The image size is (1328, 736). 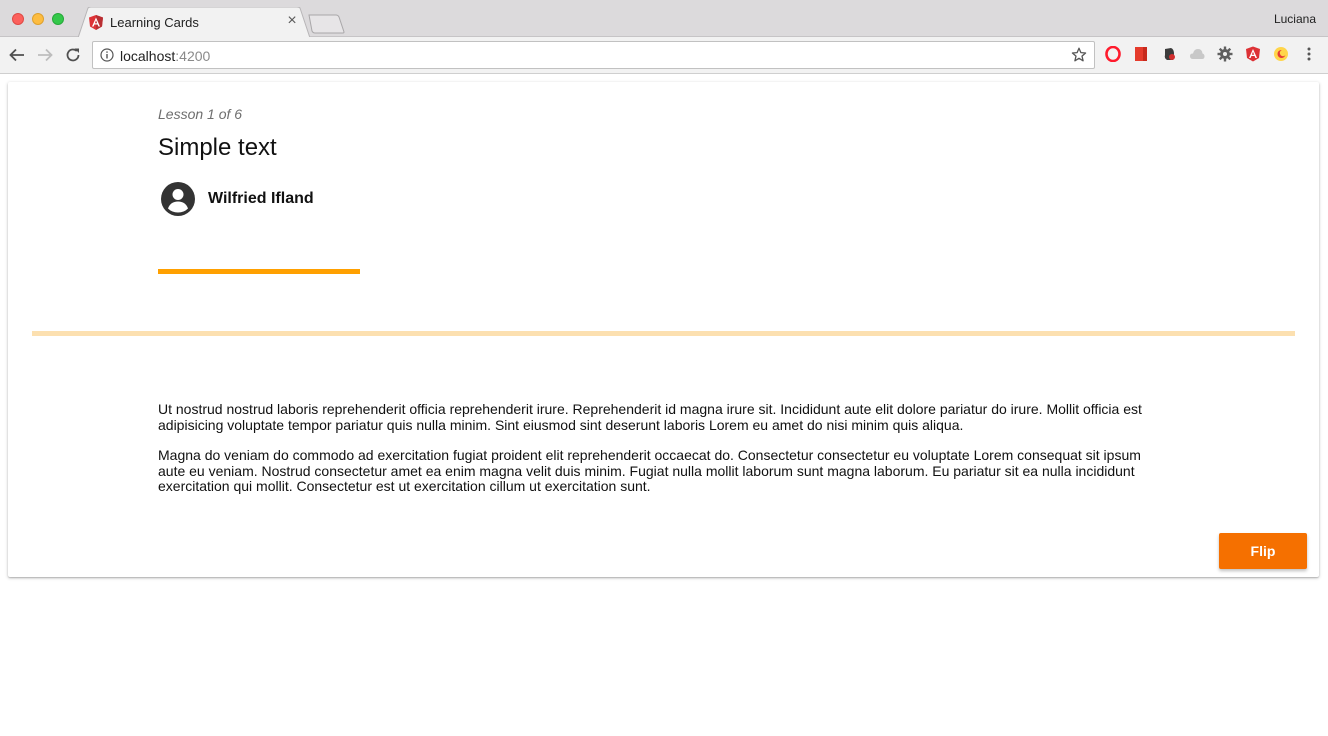 I want to click on bookmark-star-icon, so click(x=1079, y=55).